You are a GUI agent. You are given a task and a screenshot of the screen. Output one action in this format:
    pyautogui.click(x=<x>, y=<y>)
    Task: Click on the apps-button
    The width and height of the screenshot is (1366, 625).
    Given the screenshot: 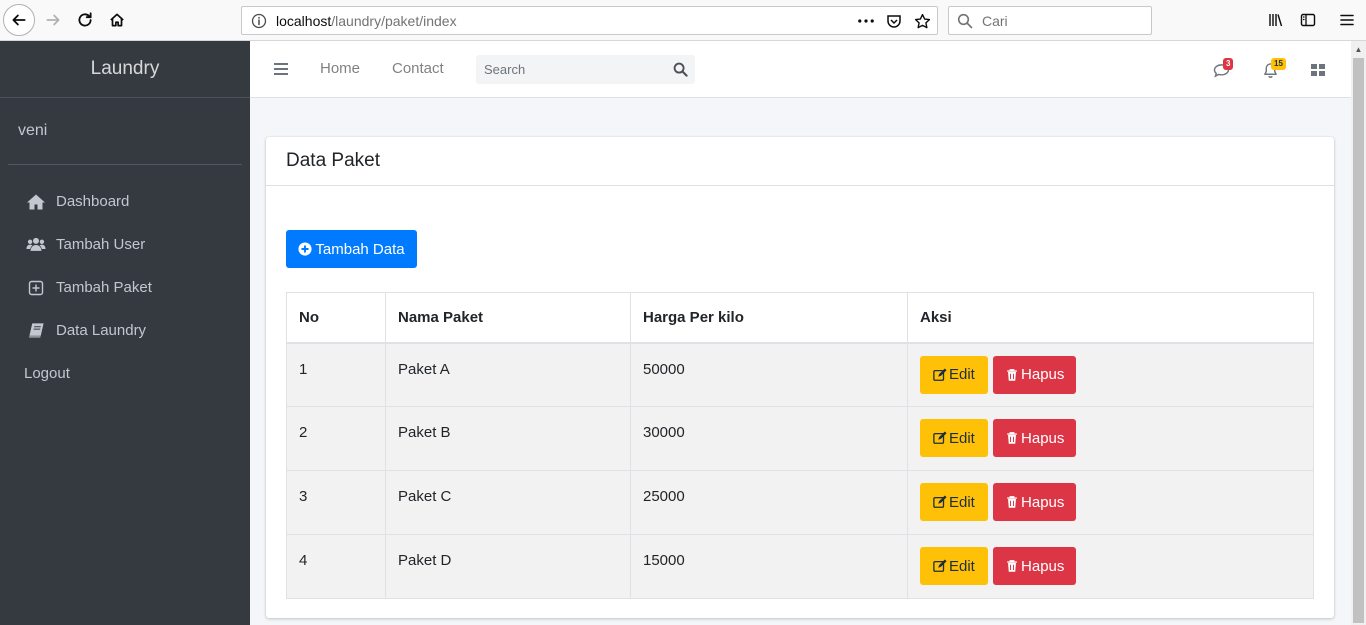 What is the action you would take?
    pyautogui.click(x=1318, y=70)
    